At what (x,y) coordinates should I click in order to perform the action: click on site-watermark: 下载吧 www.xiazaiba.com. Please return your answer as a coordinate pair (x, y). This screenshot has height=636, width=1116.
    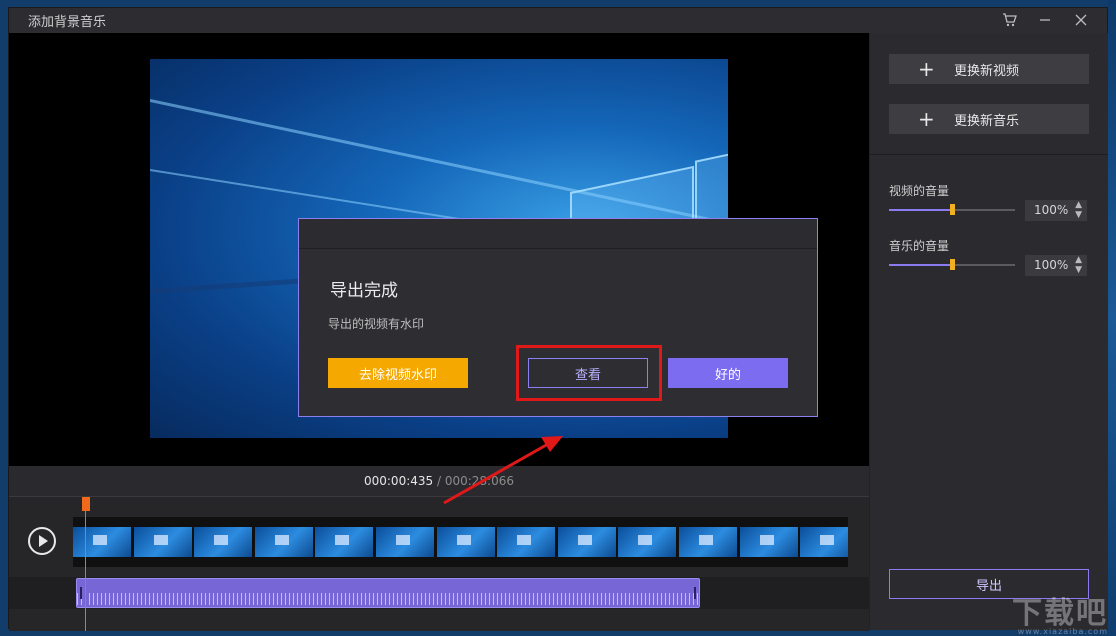
    Looking at the image, I should click on (1060, 612).